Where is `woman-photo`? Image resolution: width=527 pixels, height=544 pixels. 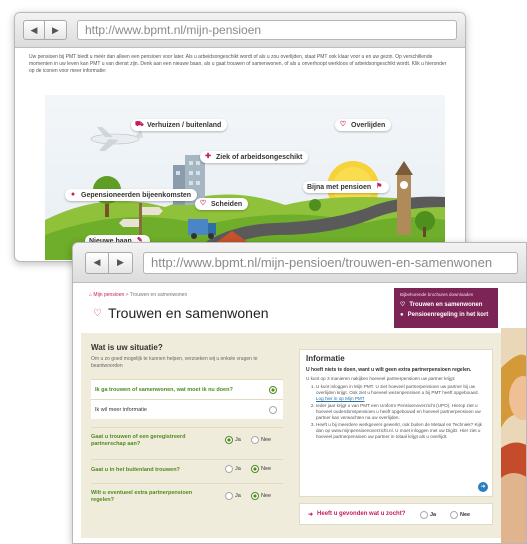 woman-photo is located at coordinates (513, 435).